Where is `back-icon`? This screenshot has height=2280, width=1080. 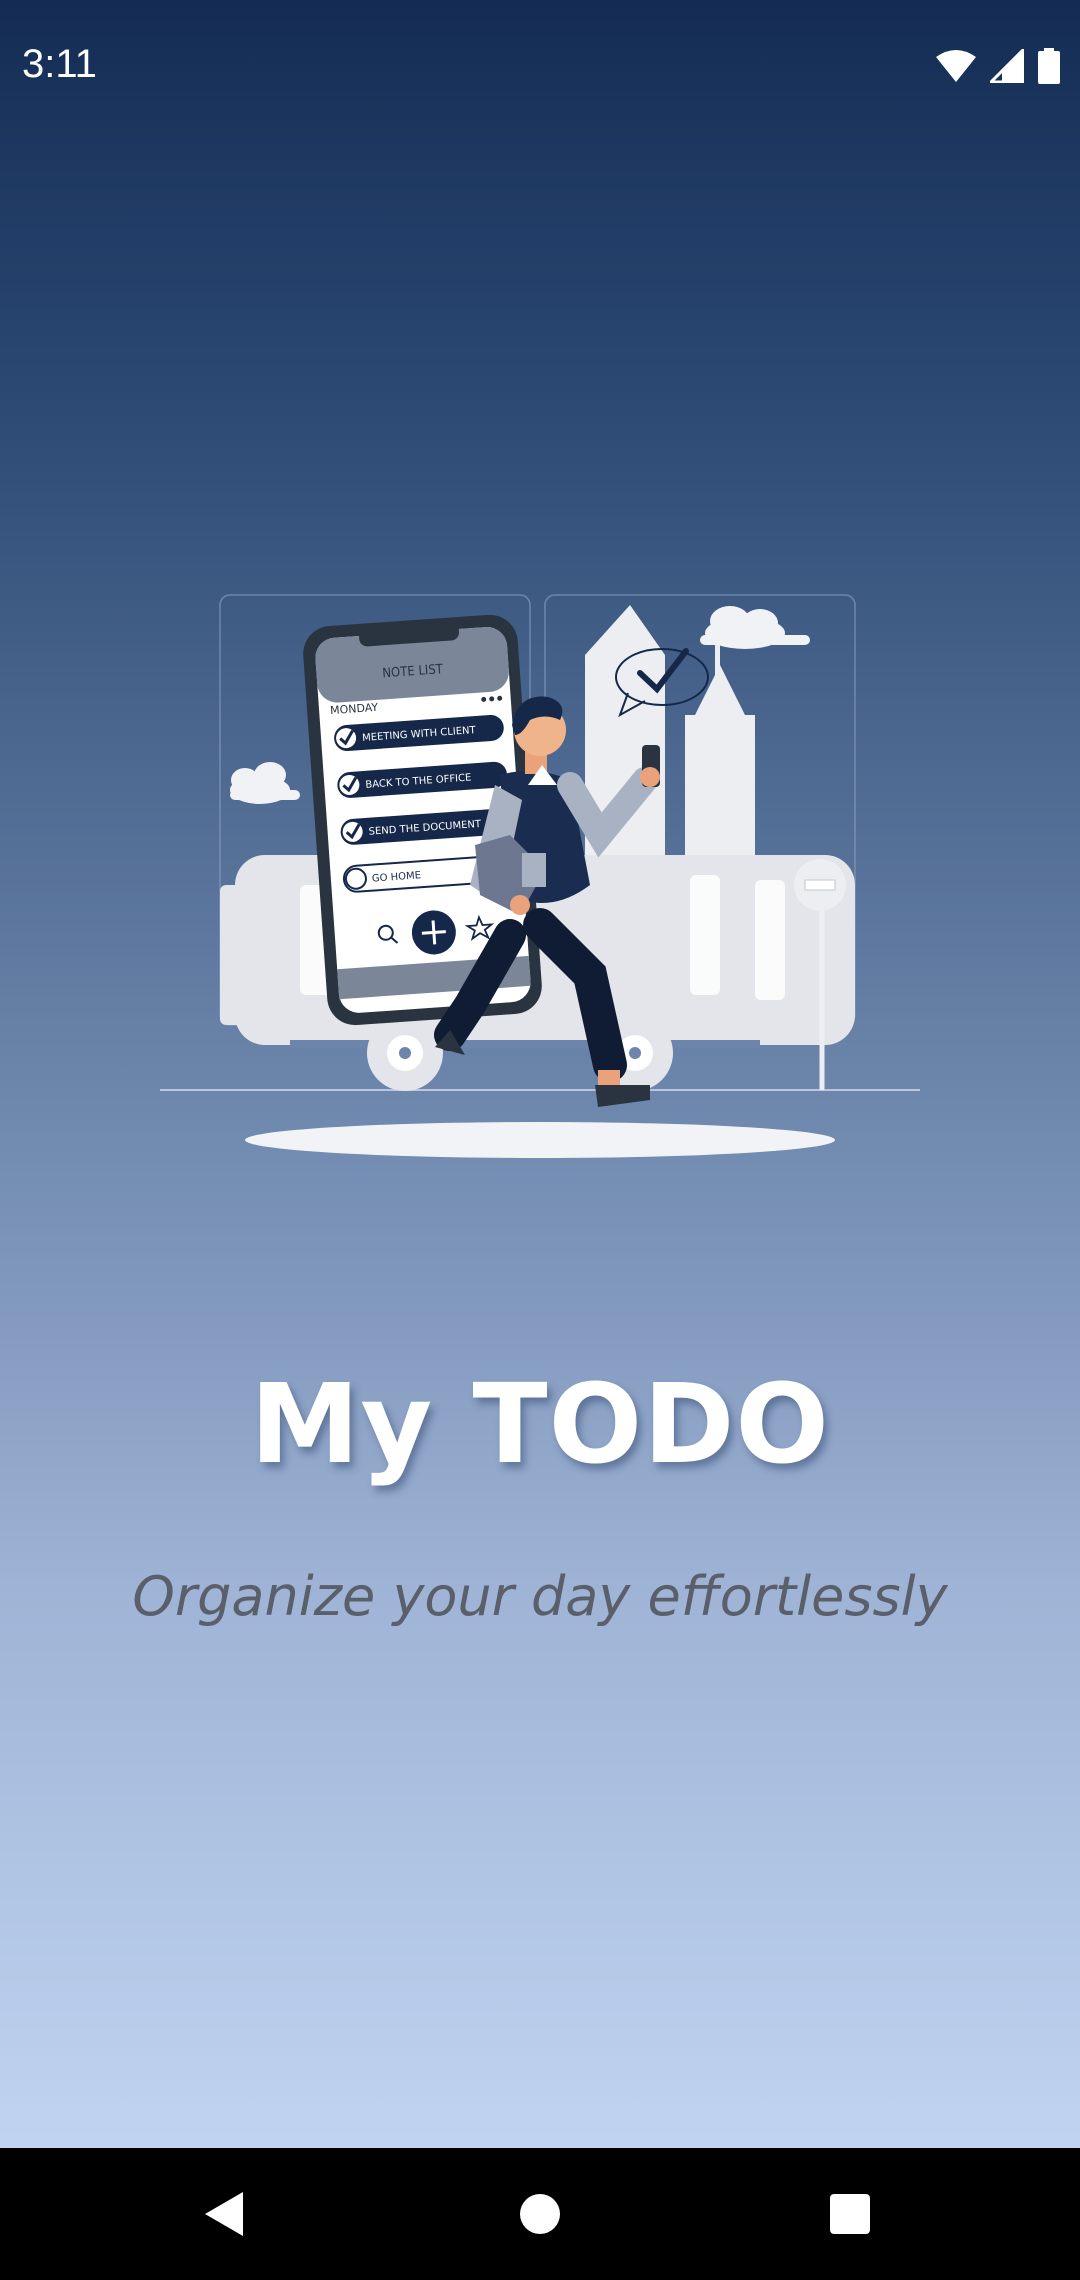
back-icon is located at coordinates (224, 2214).